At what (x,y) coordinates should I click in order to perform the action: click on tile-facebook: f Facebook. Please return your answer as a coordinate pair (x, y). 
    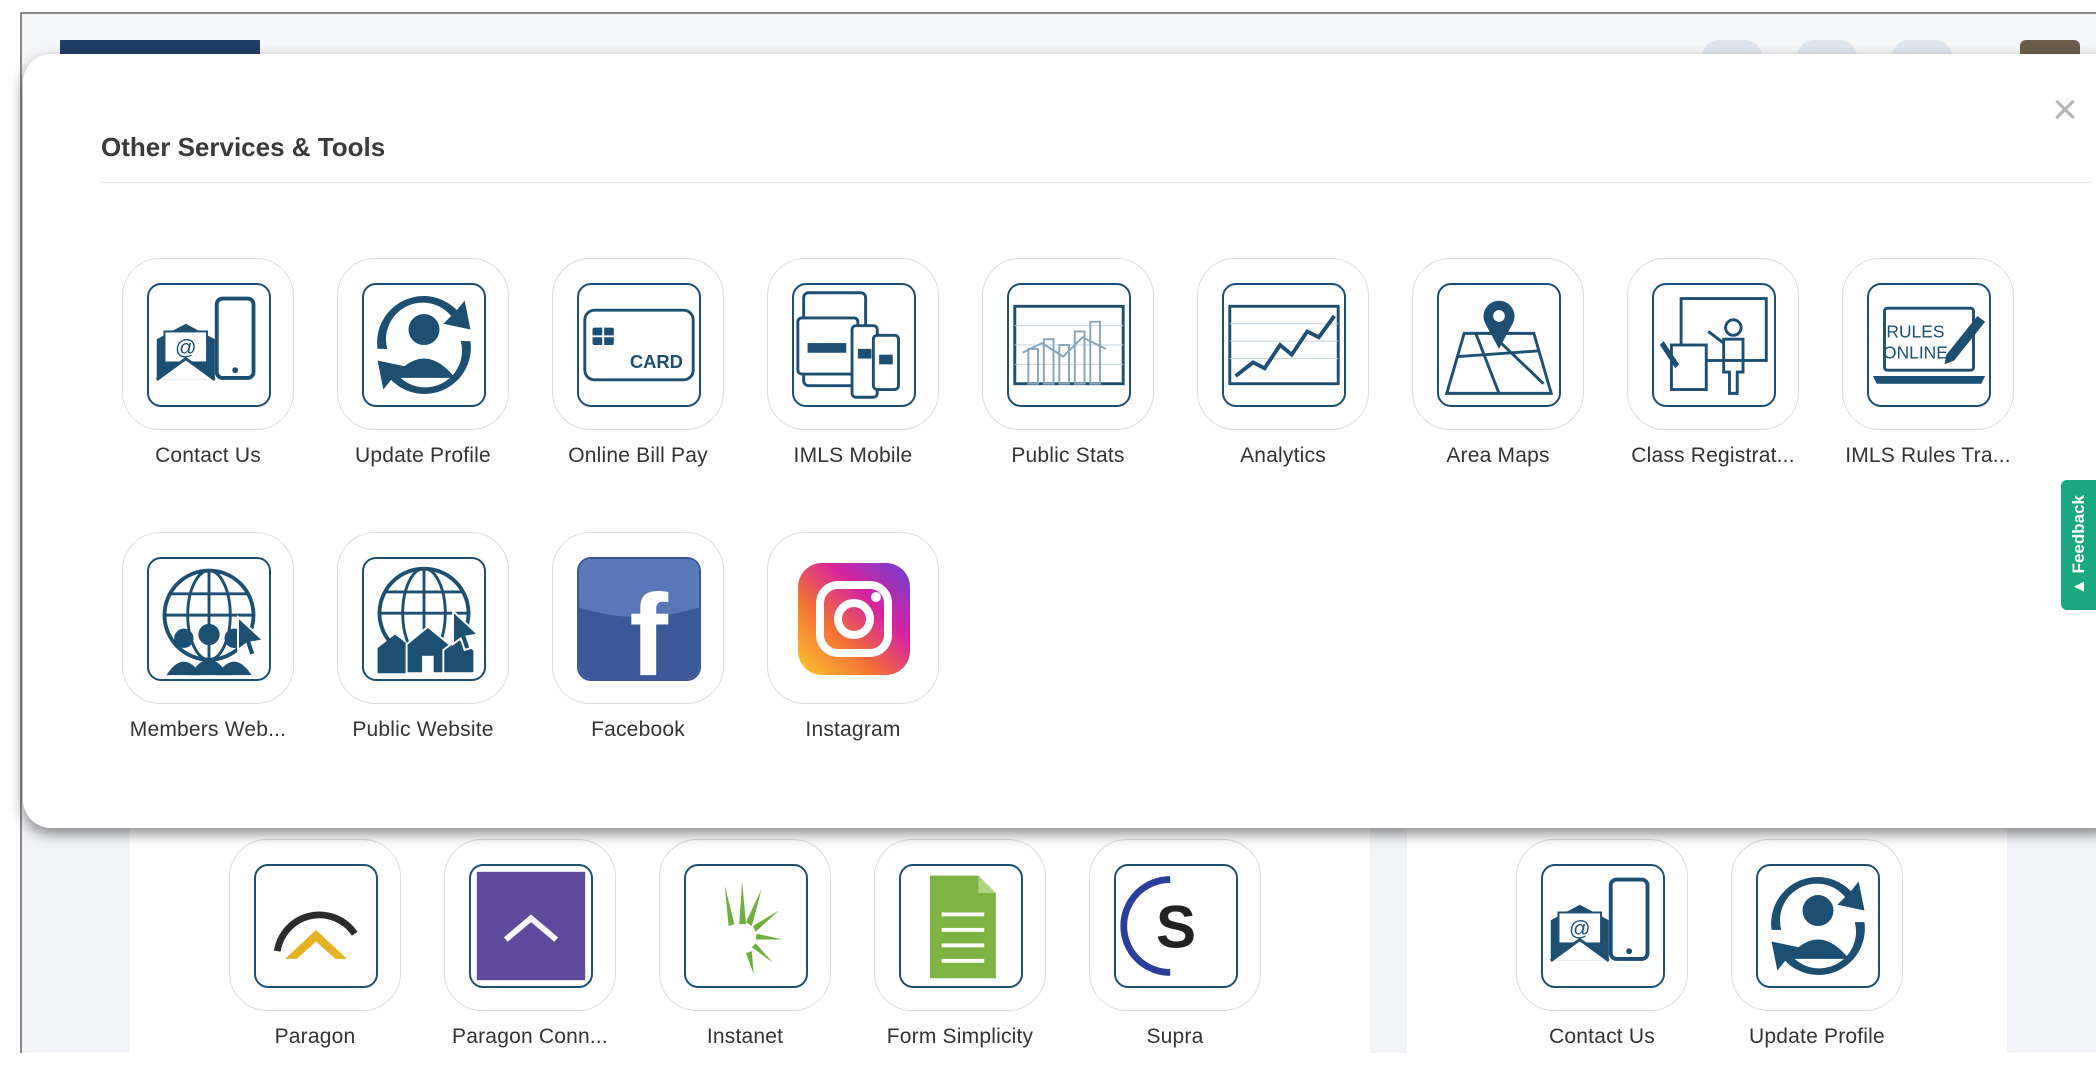
    Looking at the image, I should click on (638, 637).